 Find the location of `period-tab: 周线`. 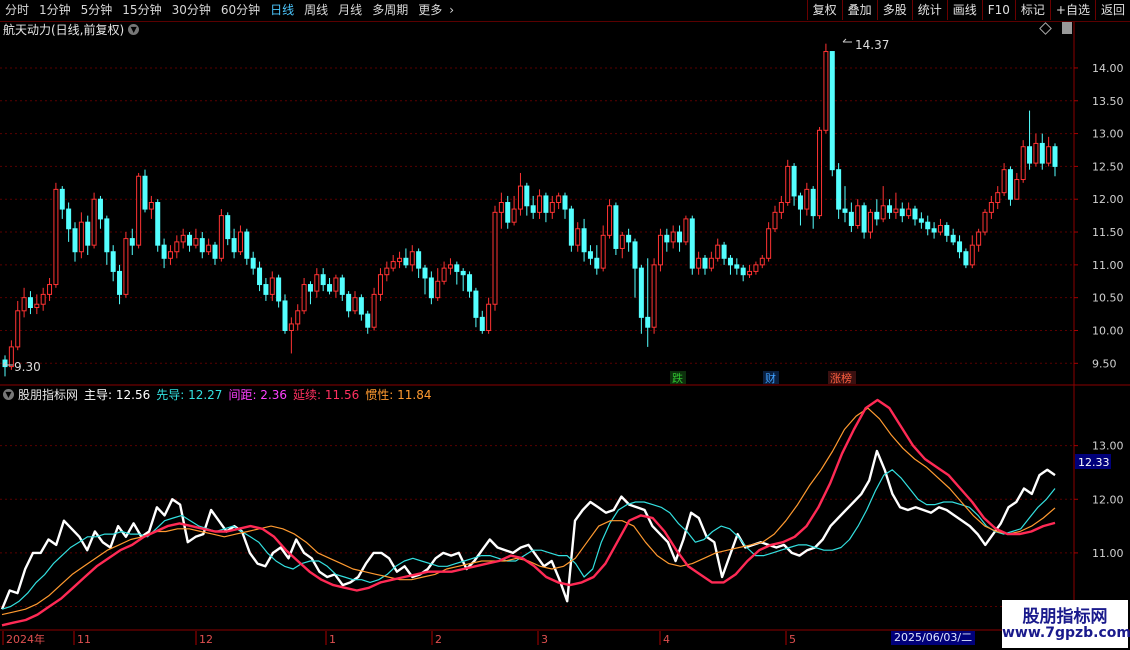

period-tab: 周线 is located at coordinates (316, 10).